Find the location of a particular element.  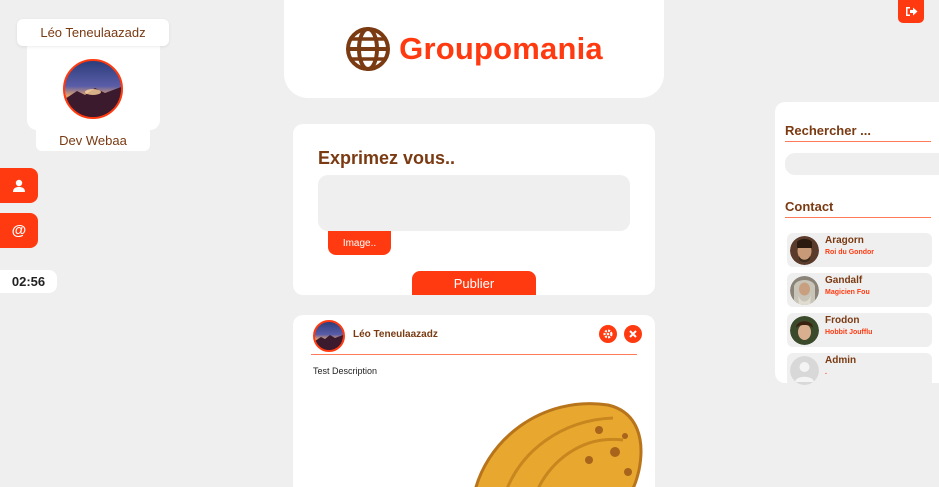

contact-name: Admin is located at coordinates (841, 360).